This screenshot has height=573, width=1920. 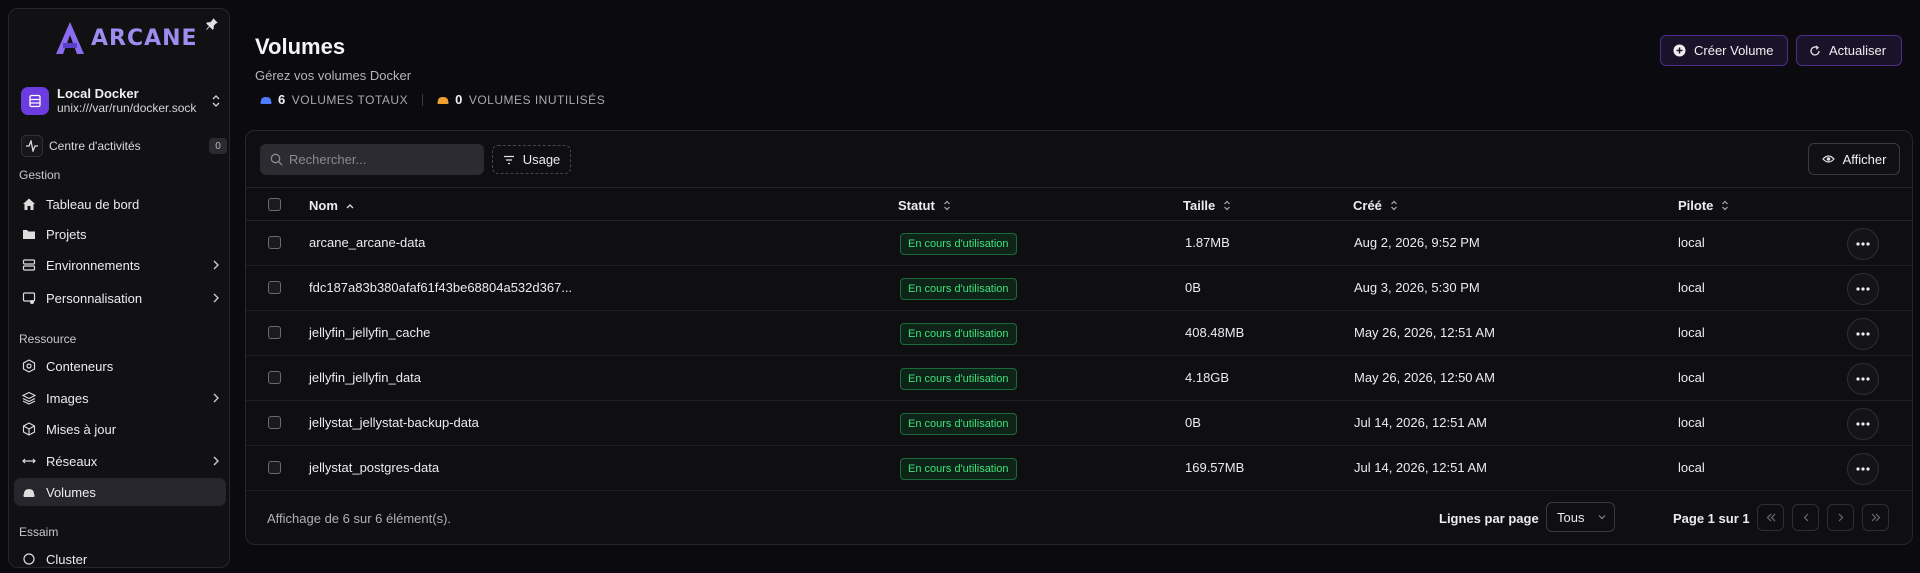 I want to click on network-icon, so click(x=29, y=461).